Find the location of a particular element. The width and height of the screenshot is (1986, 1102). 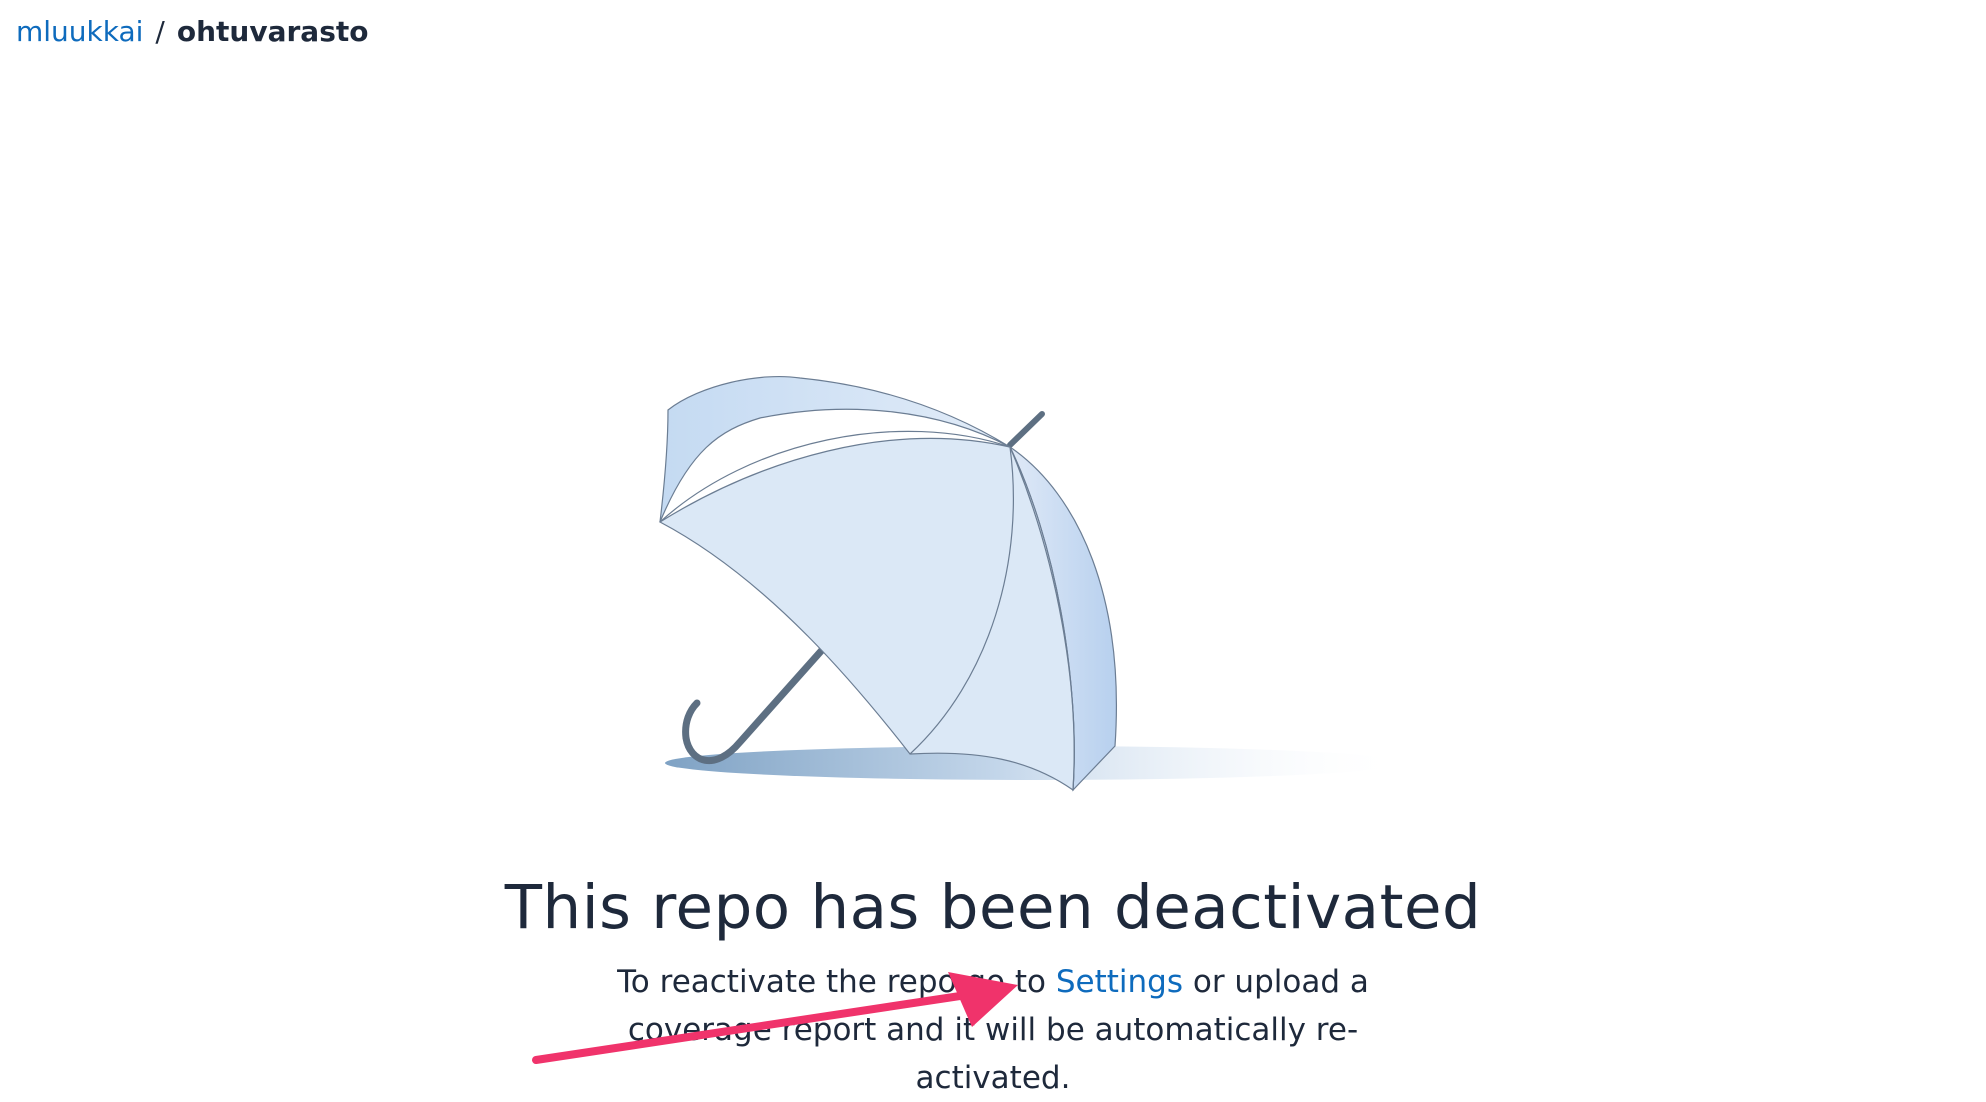

page-title: This repo has been deactivated is located at coordinates (993, 907).